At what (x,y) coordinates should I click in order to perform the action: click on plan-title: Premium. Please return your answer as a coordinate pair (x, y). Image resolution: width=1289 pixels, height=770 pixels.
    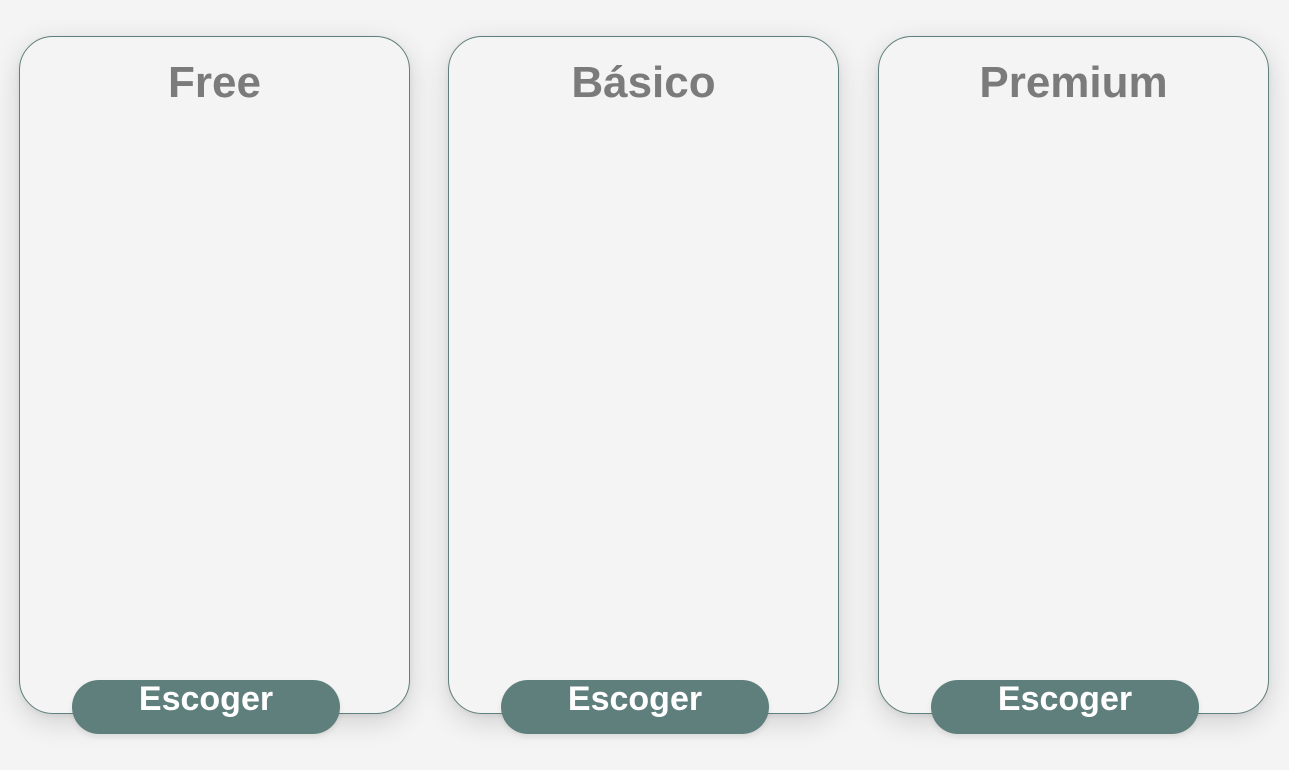
    Looking at the image, I should click on (1073, 82).